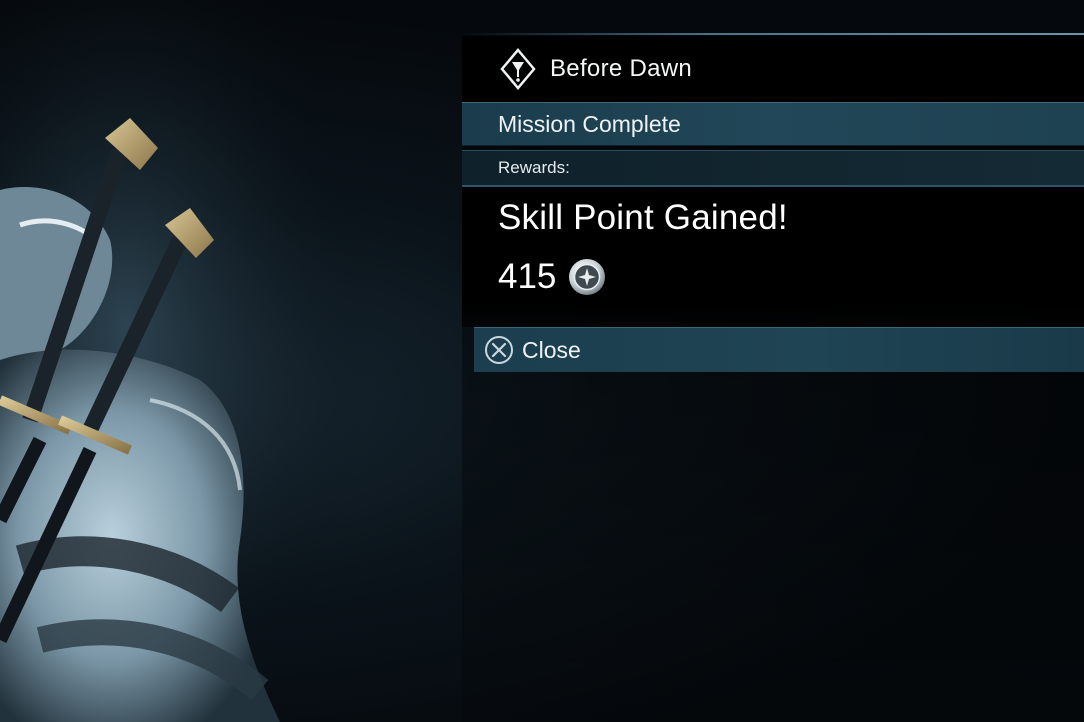  I want to click on panel-top-border, so click(773, 34).